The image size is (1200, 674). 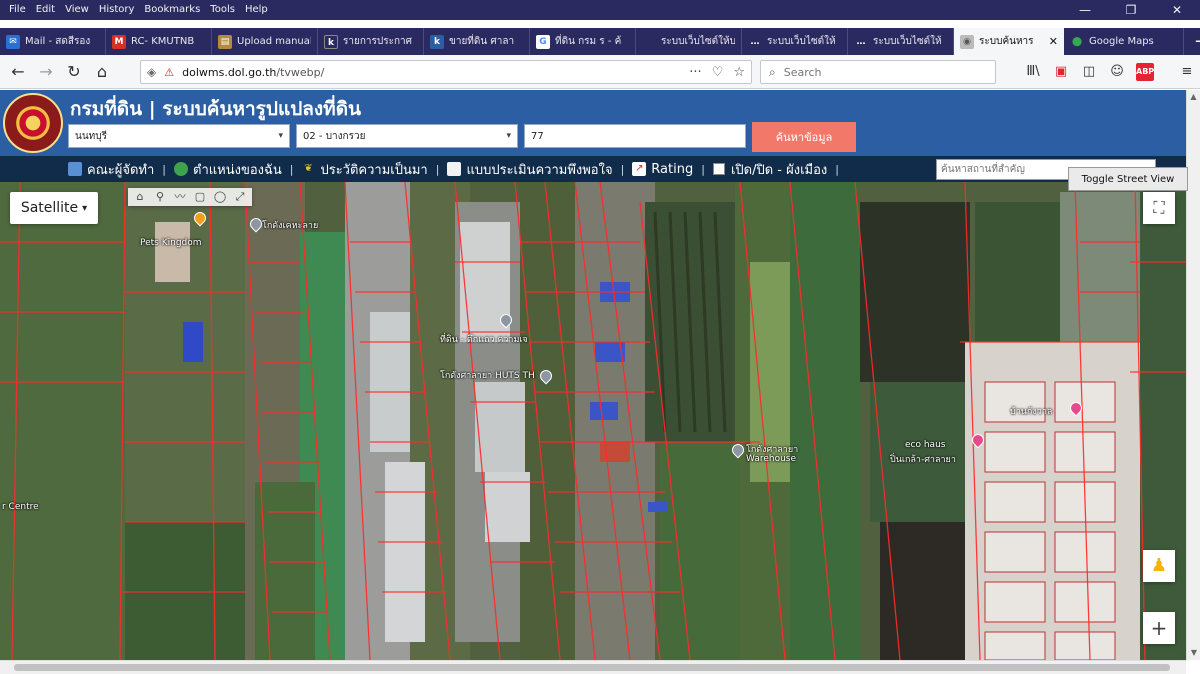 What do you see at coordinates (179, 136) in the screenshot?
I see `province-select: นนทบุรี ▾` at bounding box center [179, 136].